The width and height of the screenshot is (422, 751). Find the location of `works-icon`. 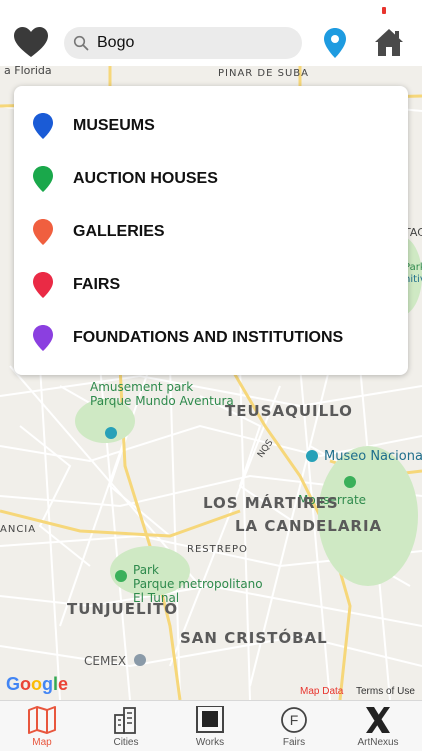

works-icon is located at coordinates (210, 719).